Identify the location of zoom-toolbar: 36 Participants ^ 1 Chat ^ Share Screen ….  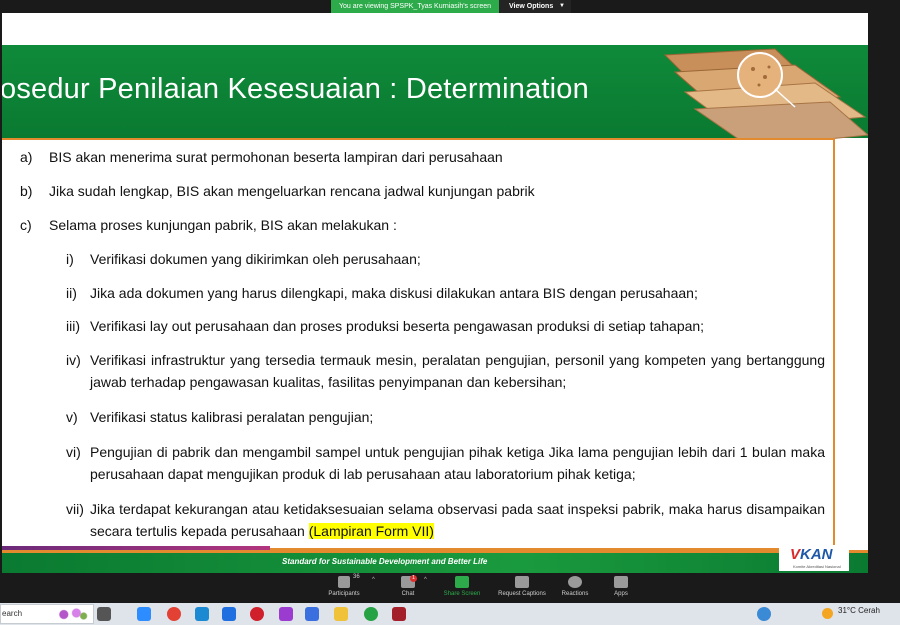
(450, 588).